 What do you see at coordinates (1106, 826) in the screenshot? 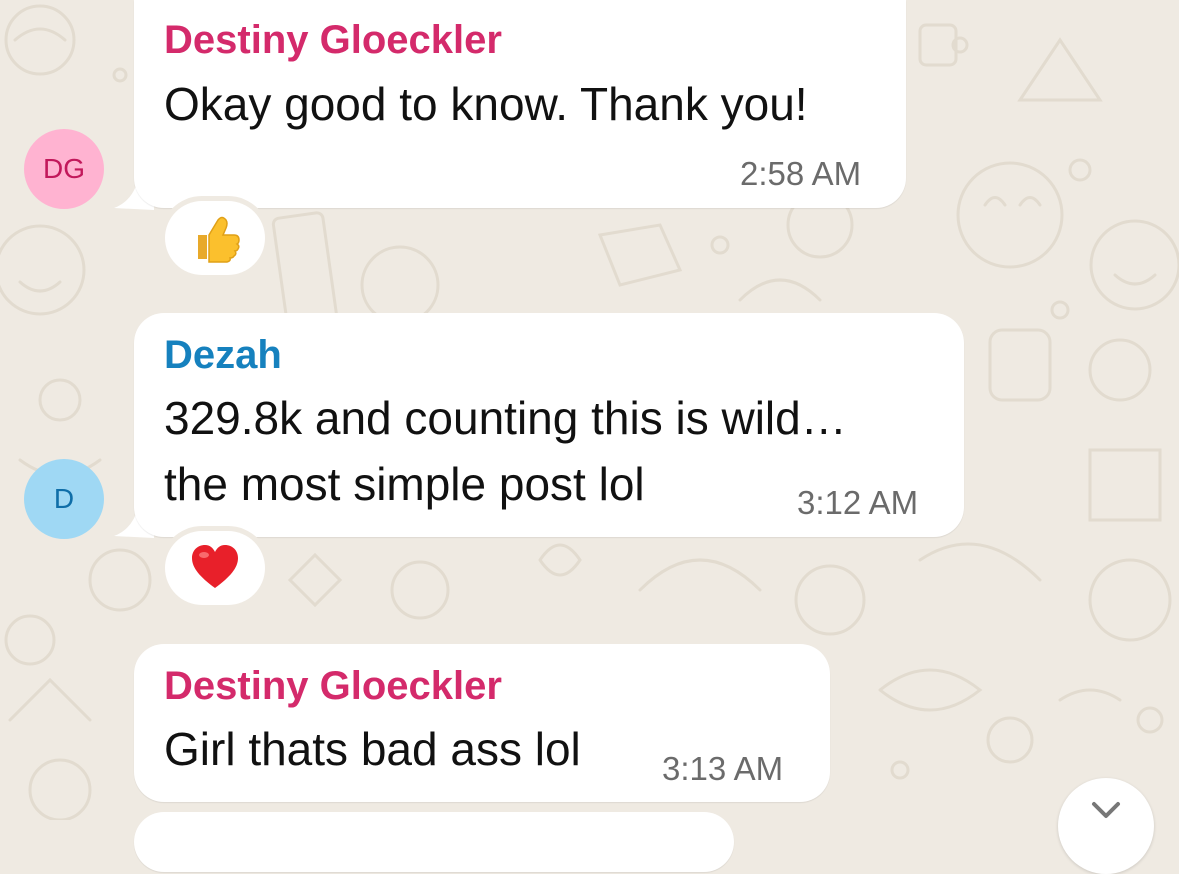
I see `scroll-to-bottom-button` at bounding box center [1106, 826].